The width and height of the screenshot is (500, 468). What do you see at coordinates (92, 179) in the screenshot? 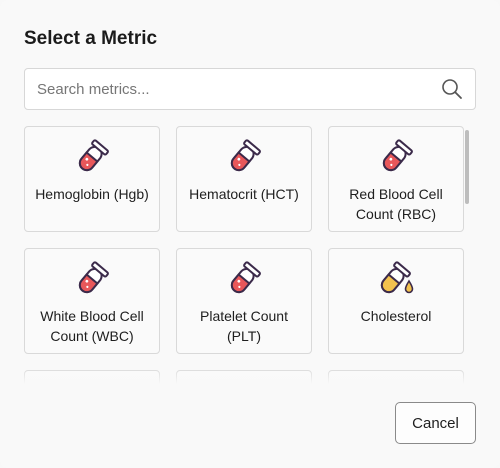
I see `metric-tile: Hemoglobin (Hgb)` at bounding box center [92, 179].